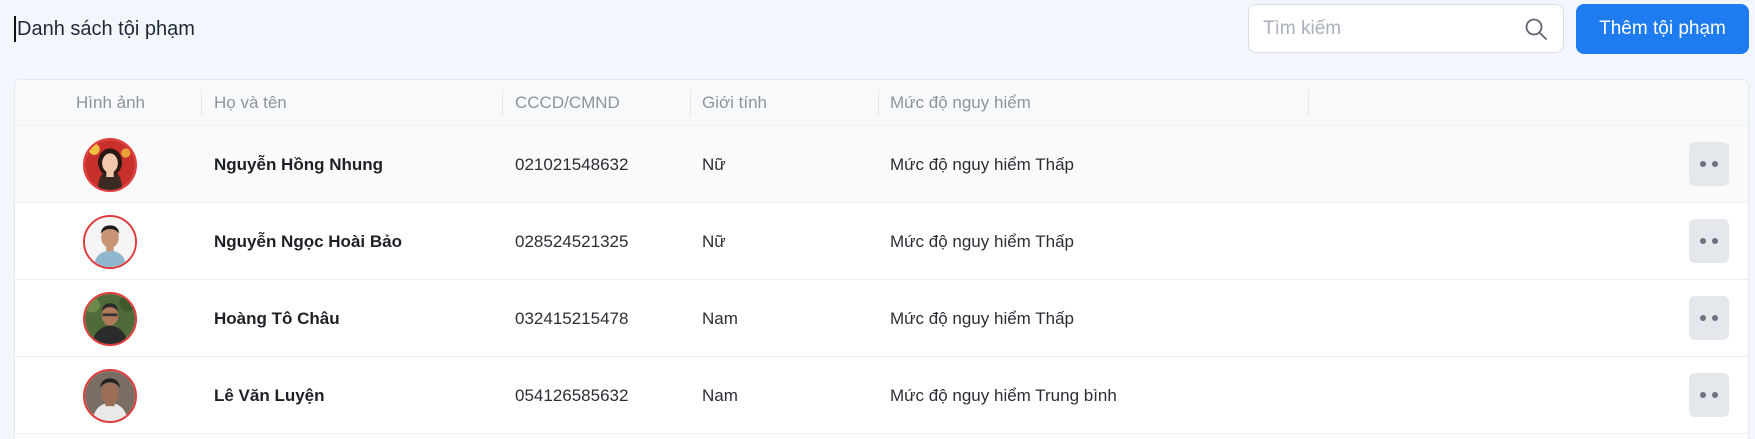 Image resolution: width=1755 pixels, height=439 pixels. Describe the element at coordinates (567, 103) in the screenshot. I see `column-header-id: CCCD/CMND` at that location.